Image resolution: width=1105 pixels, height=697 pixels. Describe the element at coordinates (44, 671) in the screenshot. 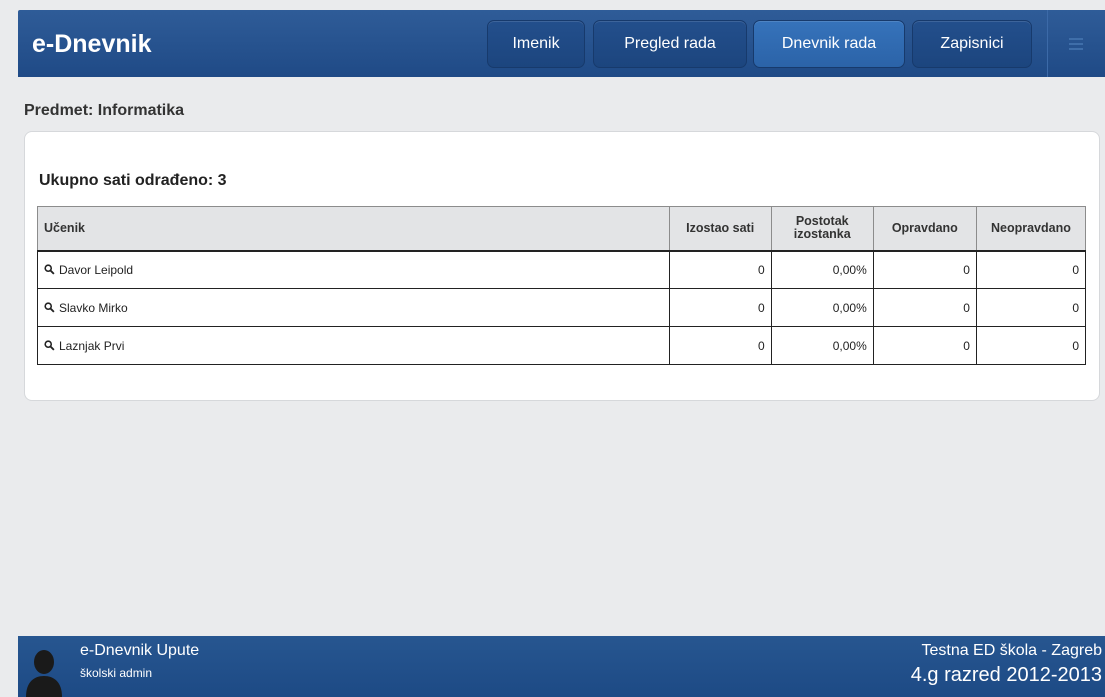

I see `user-avatar-icon` at that location.